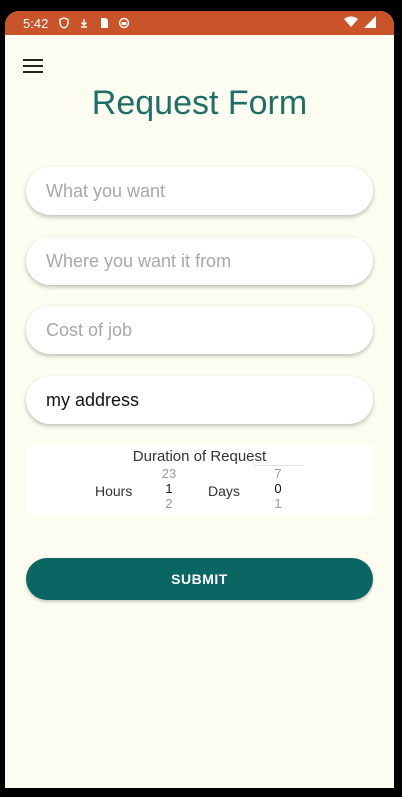 This screenshot has width=402, height=797. I want to click on address-input: my address, so click(199, 400).